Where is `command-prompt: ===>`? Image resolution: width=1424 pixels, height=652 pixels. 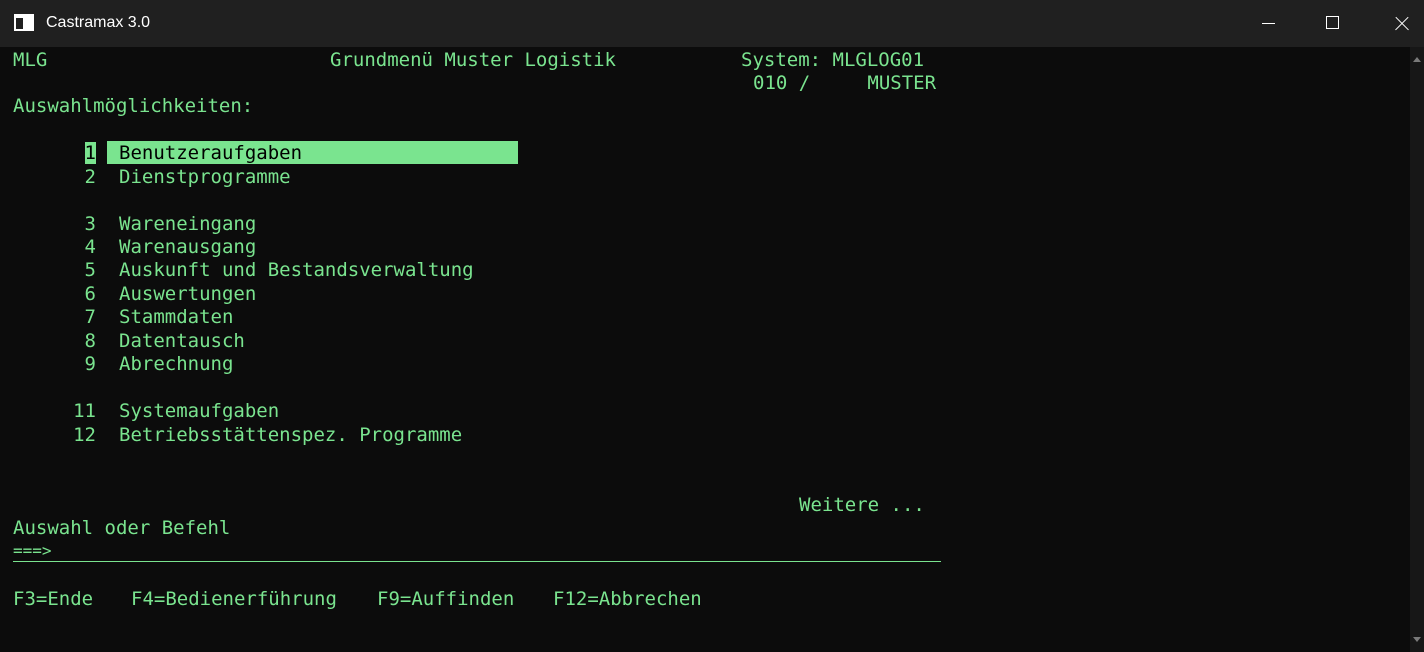
command-prompt: ===> is located at coordinates (32, 550).